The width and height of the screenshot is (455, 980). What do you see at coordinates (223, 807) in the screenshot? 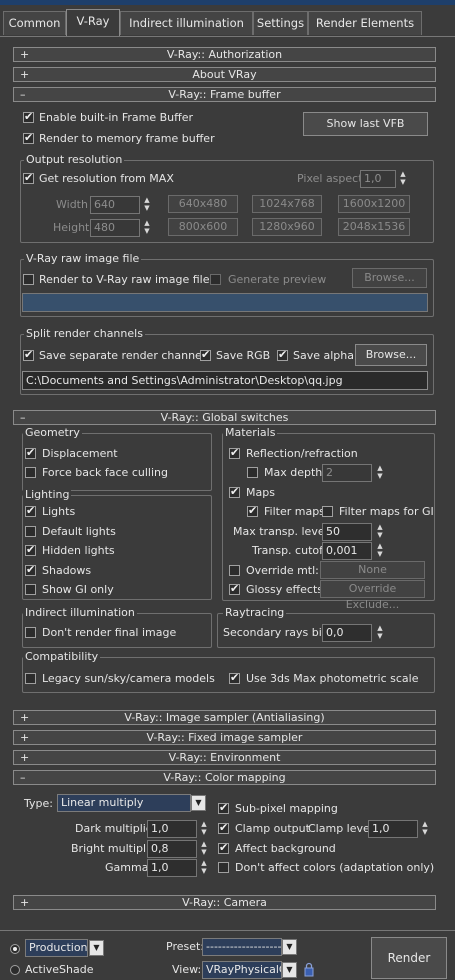
I see `sub-pixel-checkbox: ✔` at bounding box center [223, 807].